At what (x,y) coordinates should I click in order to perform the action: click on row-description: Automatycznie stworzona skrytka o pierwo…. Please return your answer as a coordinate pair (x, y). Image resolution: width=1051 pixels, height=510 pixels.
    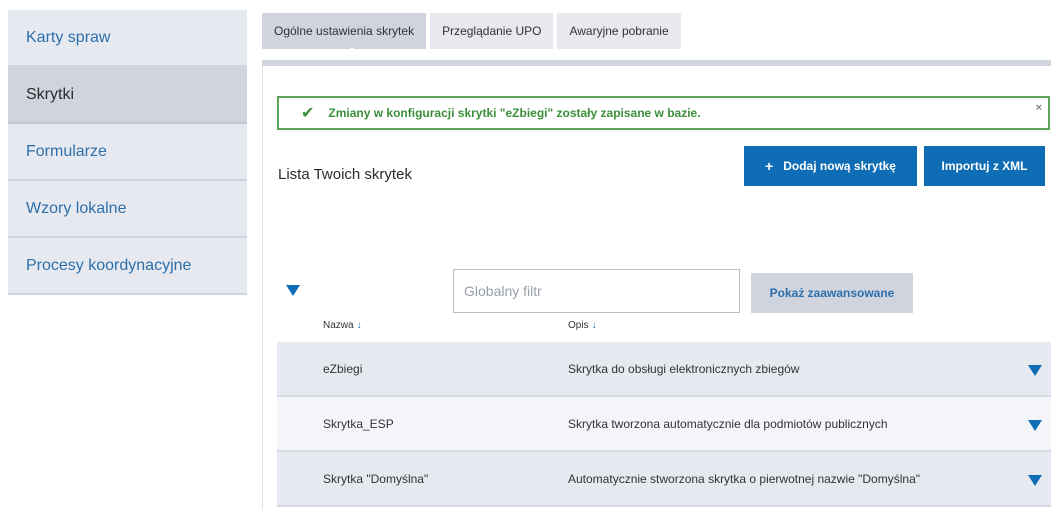
    Looking at the image, I should click on (744, 478).